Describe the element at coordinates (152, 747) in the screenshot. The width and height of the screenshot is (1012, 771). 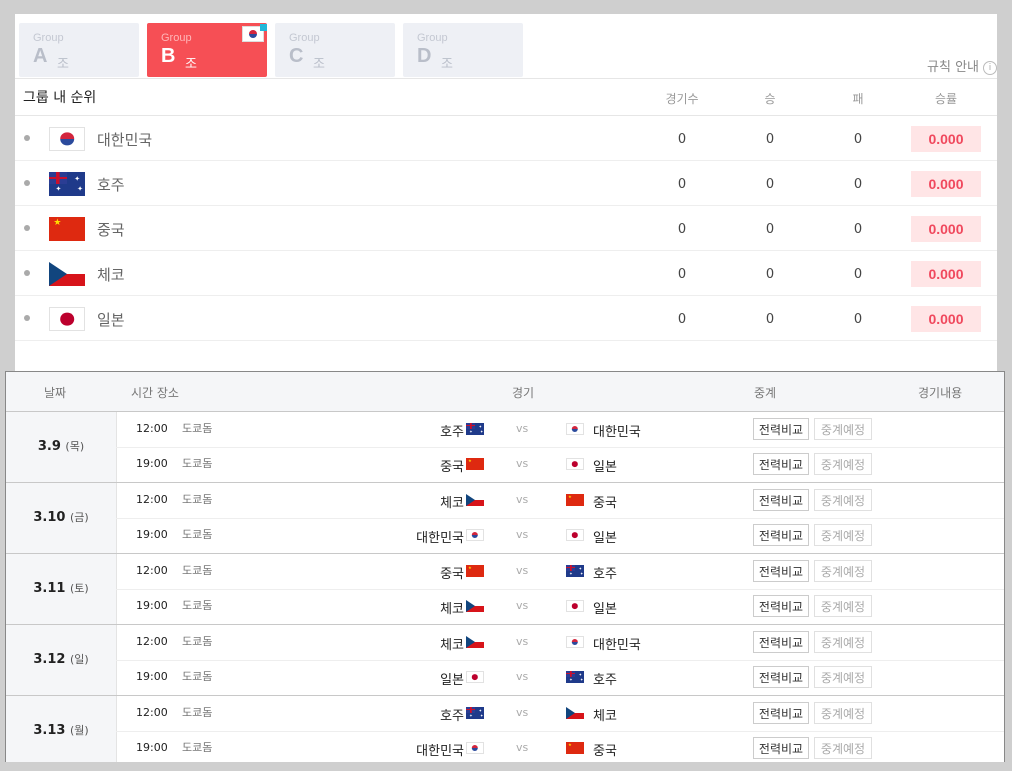
I see `game-time: 19:00` at that location.